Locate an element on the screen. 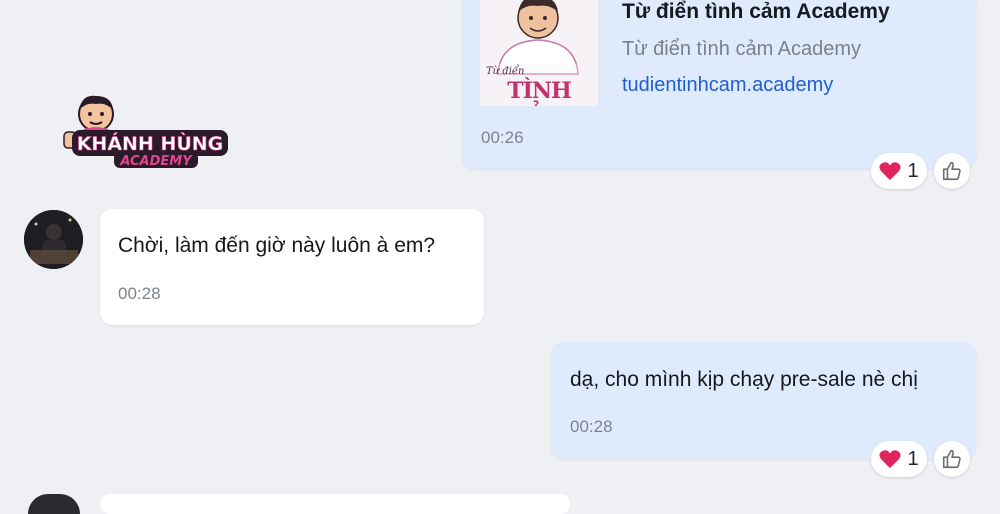 This screenshot has height=514, width=1000. academy-logo: KHÁNH HÙNG ACADEMY is located at coordinates (146, 131).